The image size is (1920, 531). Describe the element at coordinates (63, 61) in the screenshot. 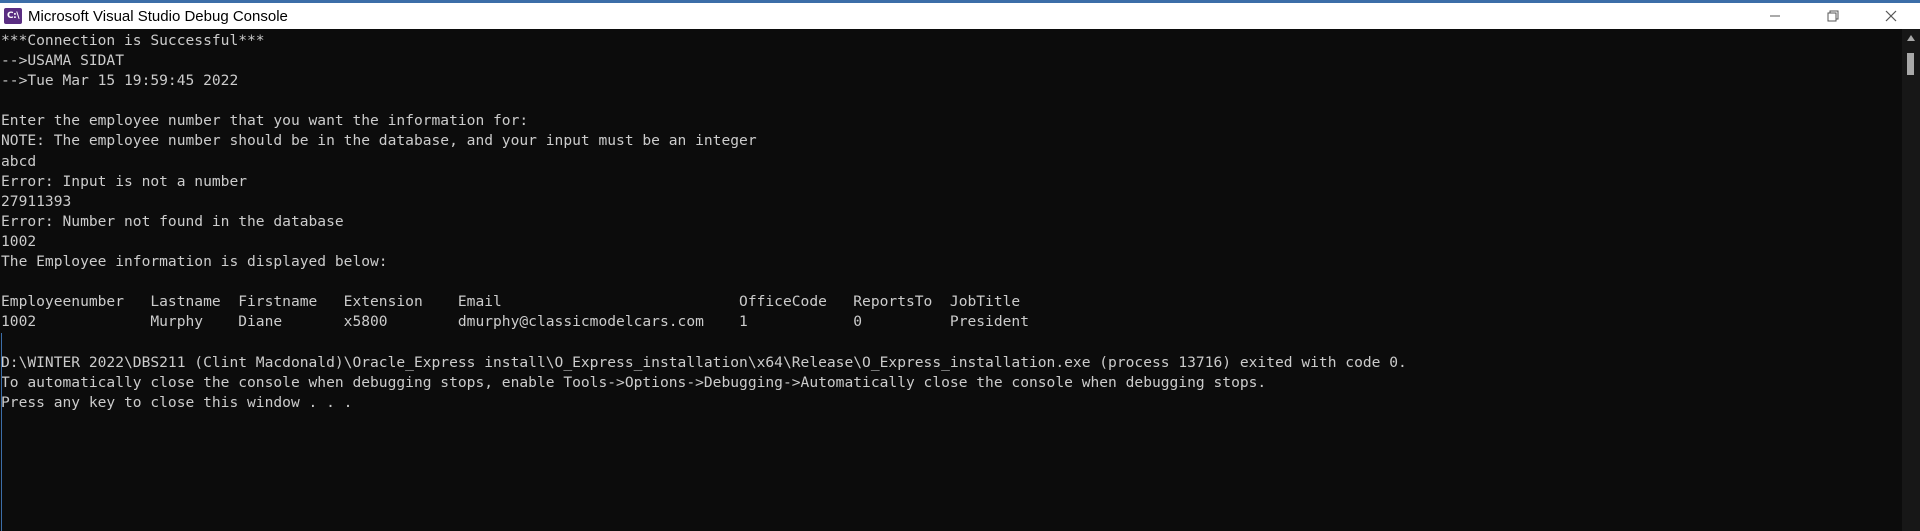

I see `console-line: -->USAMA SIDAT` at that location.